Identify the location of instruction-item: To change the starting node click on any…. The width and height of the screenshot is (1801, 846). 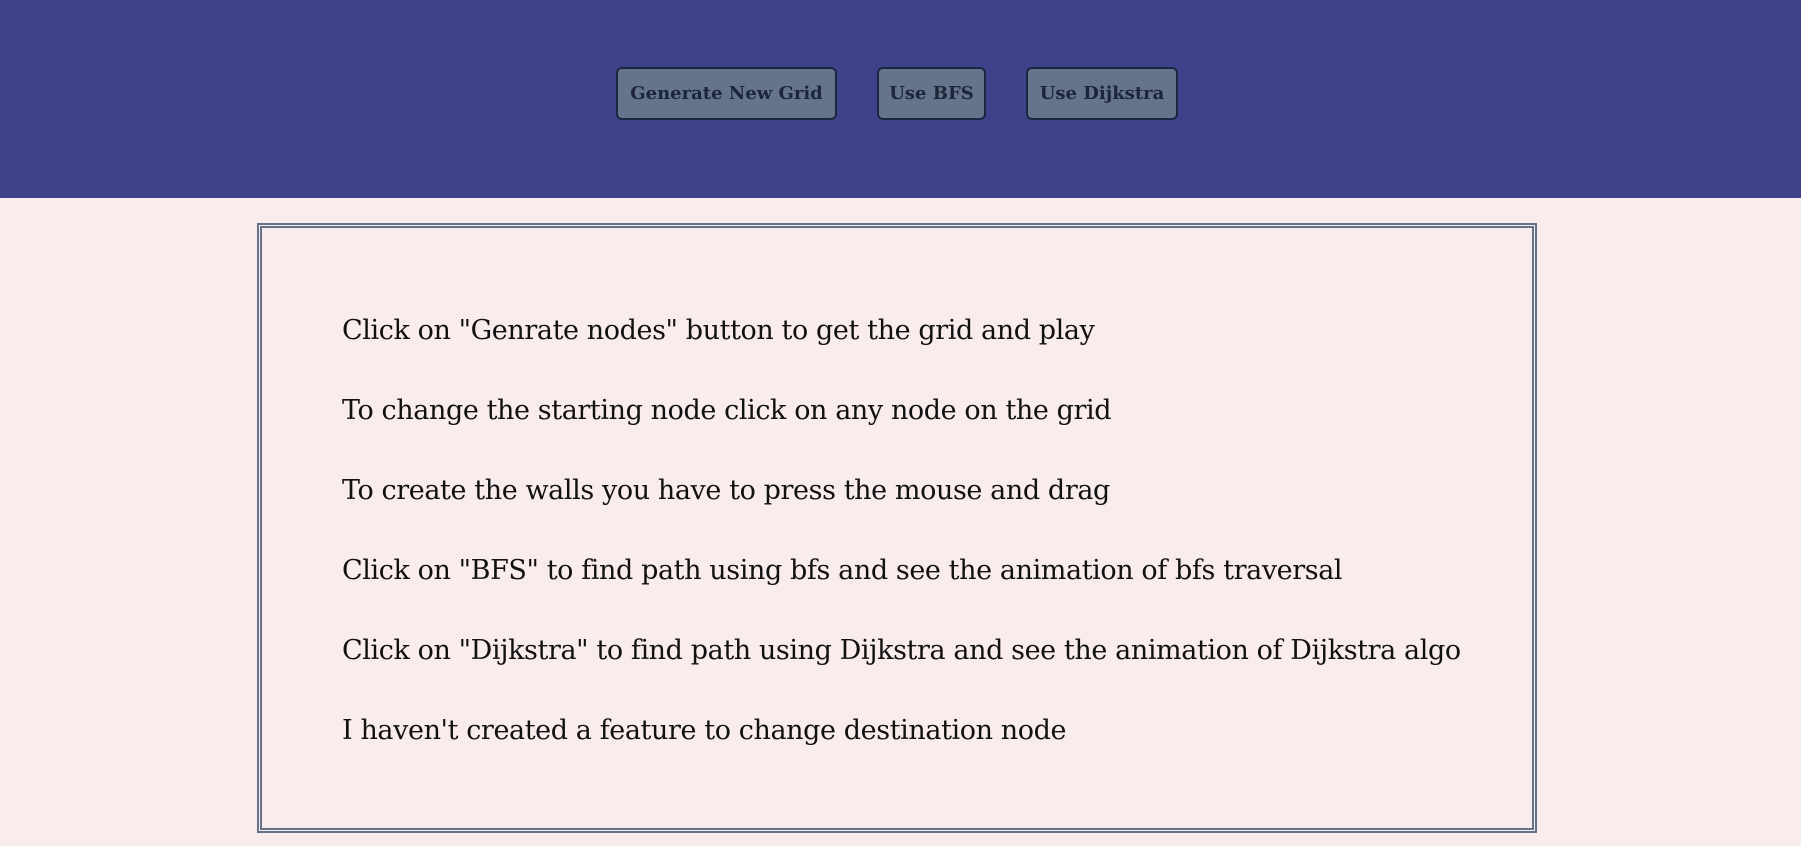
(727, 410).